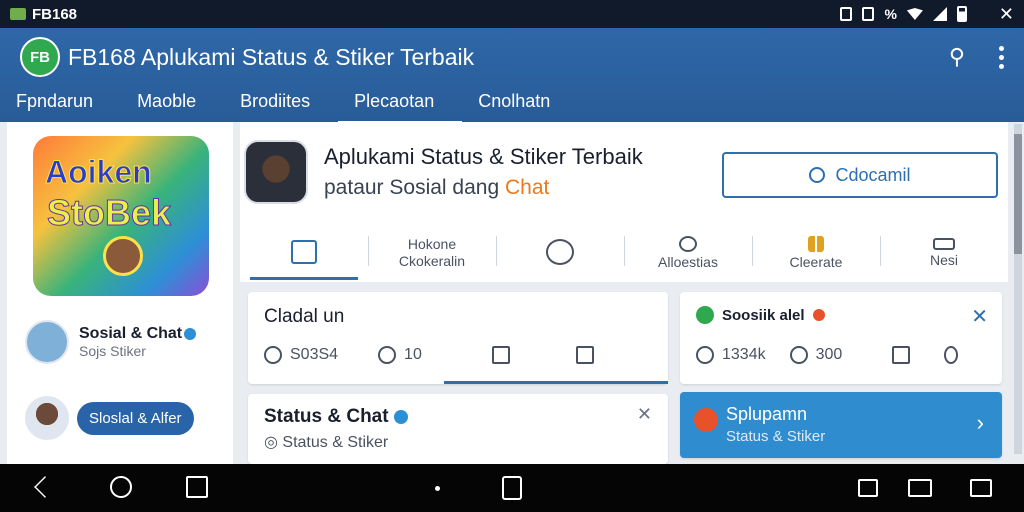  Describe the element at coordinates (99, 172) in the screenshot. I see `feature-text-1: Aoiken` at that location.